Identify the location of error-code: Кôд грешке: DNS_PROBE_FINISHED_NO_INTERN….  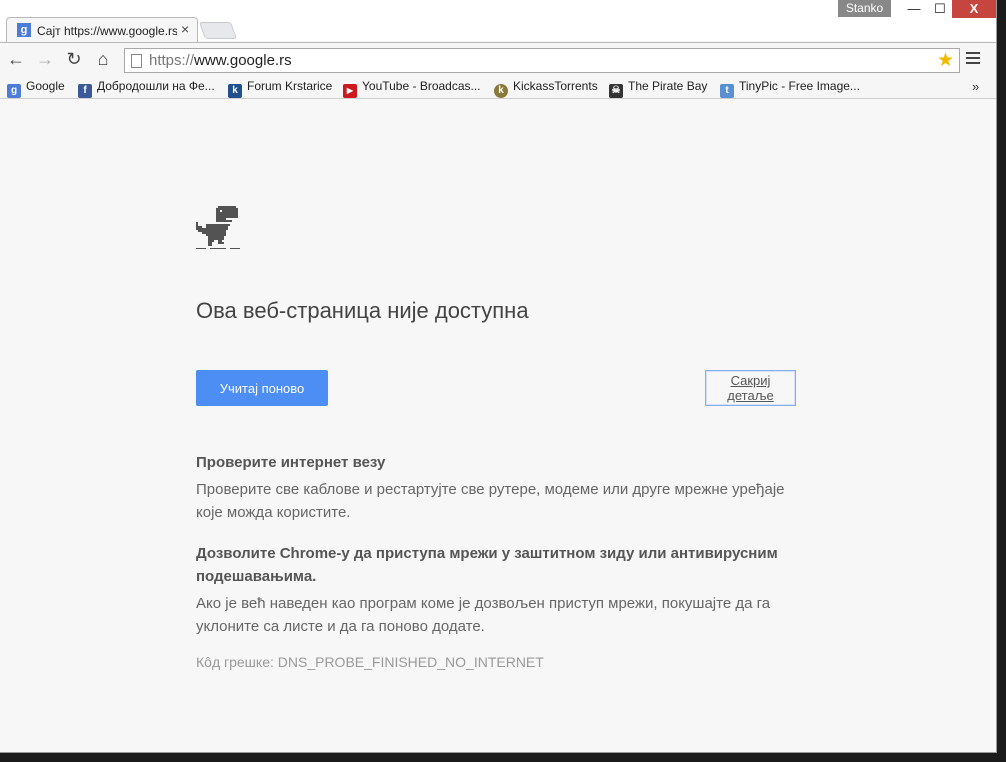
(370, 662).